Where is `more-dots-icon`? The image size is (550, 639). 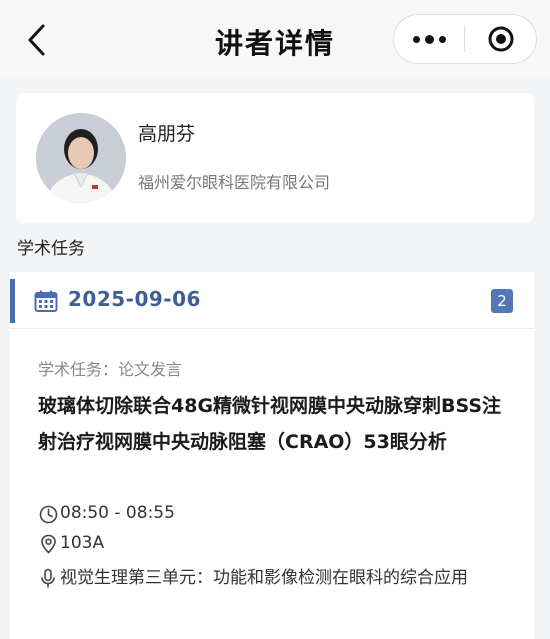 more-dots-icon is located at coordinates (416, 39).